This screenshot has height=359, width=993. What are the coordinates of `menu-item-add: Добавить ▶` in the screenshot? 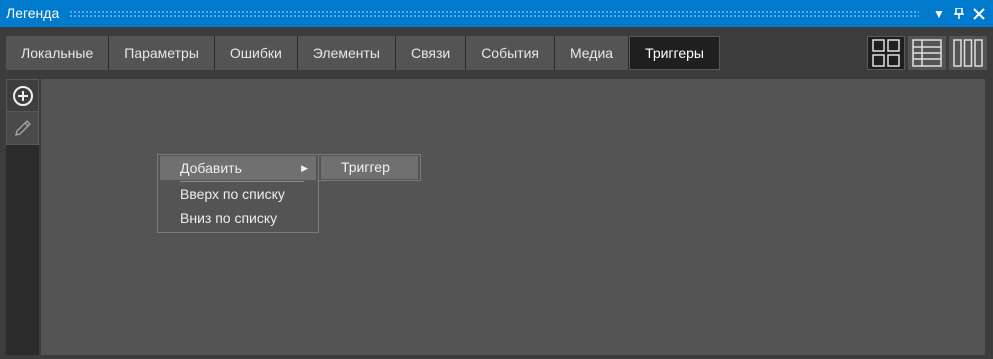 It's located at (238, 168).